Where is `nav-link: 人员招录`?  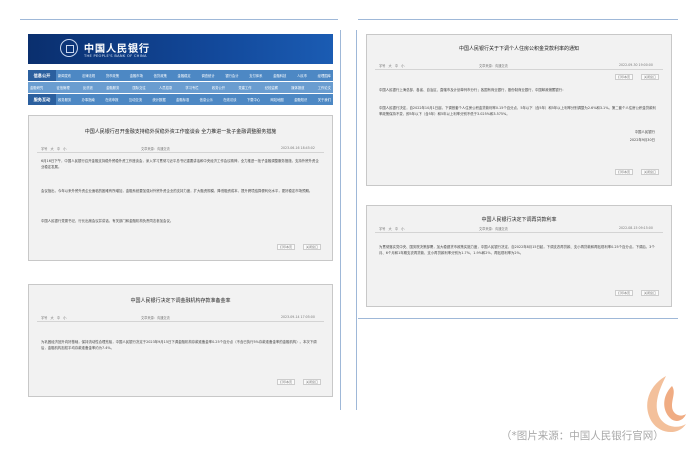 nav-link: 人员招录 is located at coordinates (165, 87).